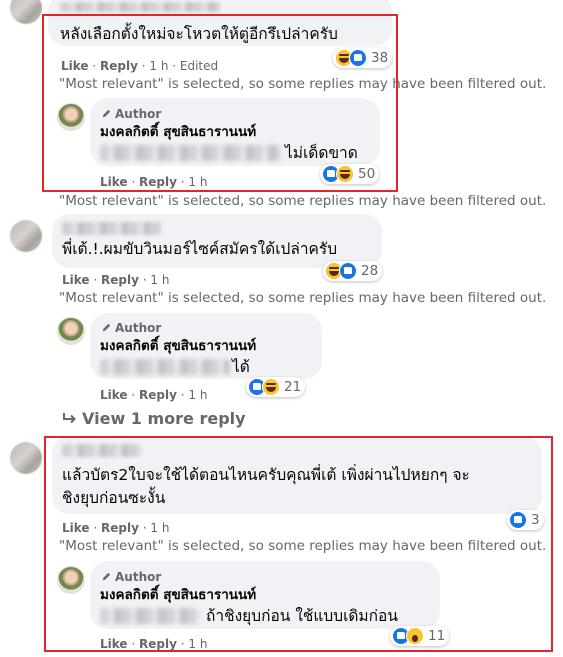 The width and height of the screenshot is (563, 657). What do you see at coordinates (178, 346) in the screenshot?
I see `author-name: มงคลกิตติ์ สุขสินธารานนท์` at bounding box center [178, 346].